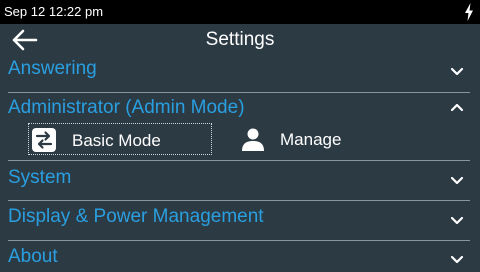  I want to click on menu-item-label: Administrator (Admin Mode), so click(126, 107).